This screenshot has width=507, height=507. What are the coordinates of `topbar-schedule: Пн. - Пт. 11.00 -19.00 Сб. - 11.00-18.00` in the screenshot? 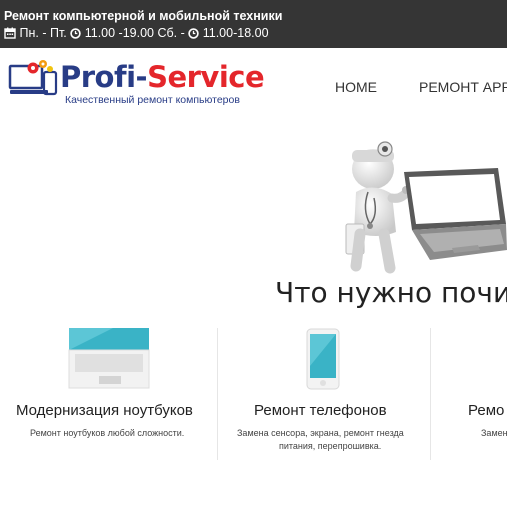 It's located at (136, 33).